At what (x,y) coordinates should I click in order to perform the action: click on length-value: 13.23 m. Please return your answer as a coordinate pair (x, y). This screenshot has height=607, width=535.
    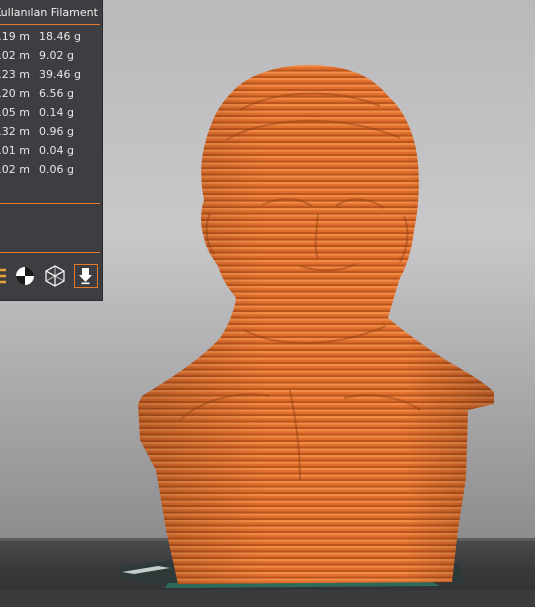
    Looking at the image, I should click on (15, 74).